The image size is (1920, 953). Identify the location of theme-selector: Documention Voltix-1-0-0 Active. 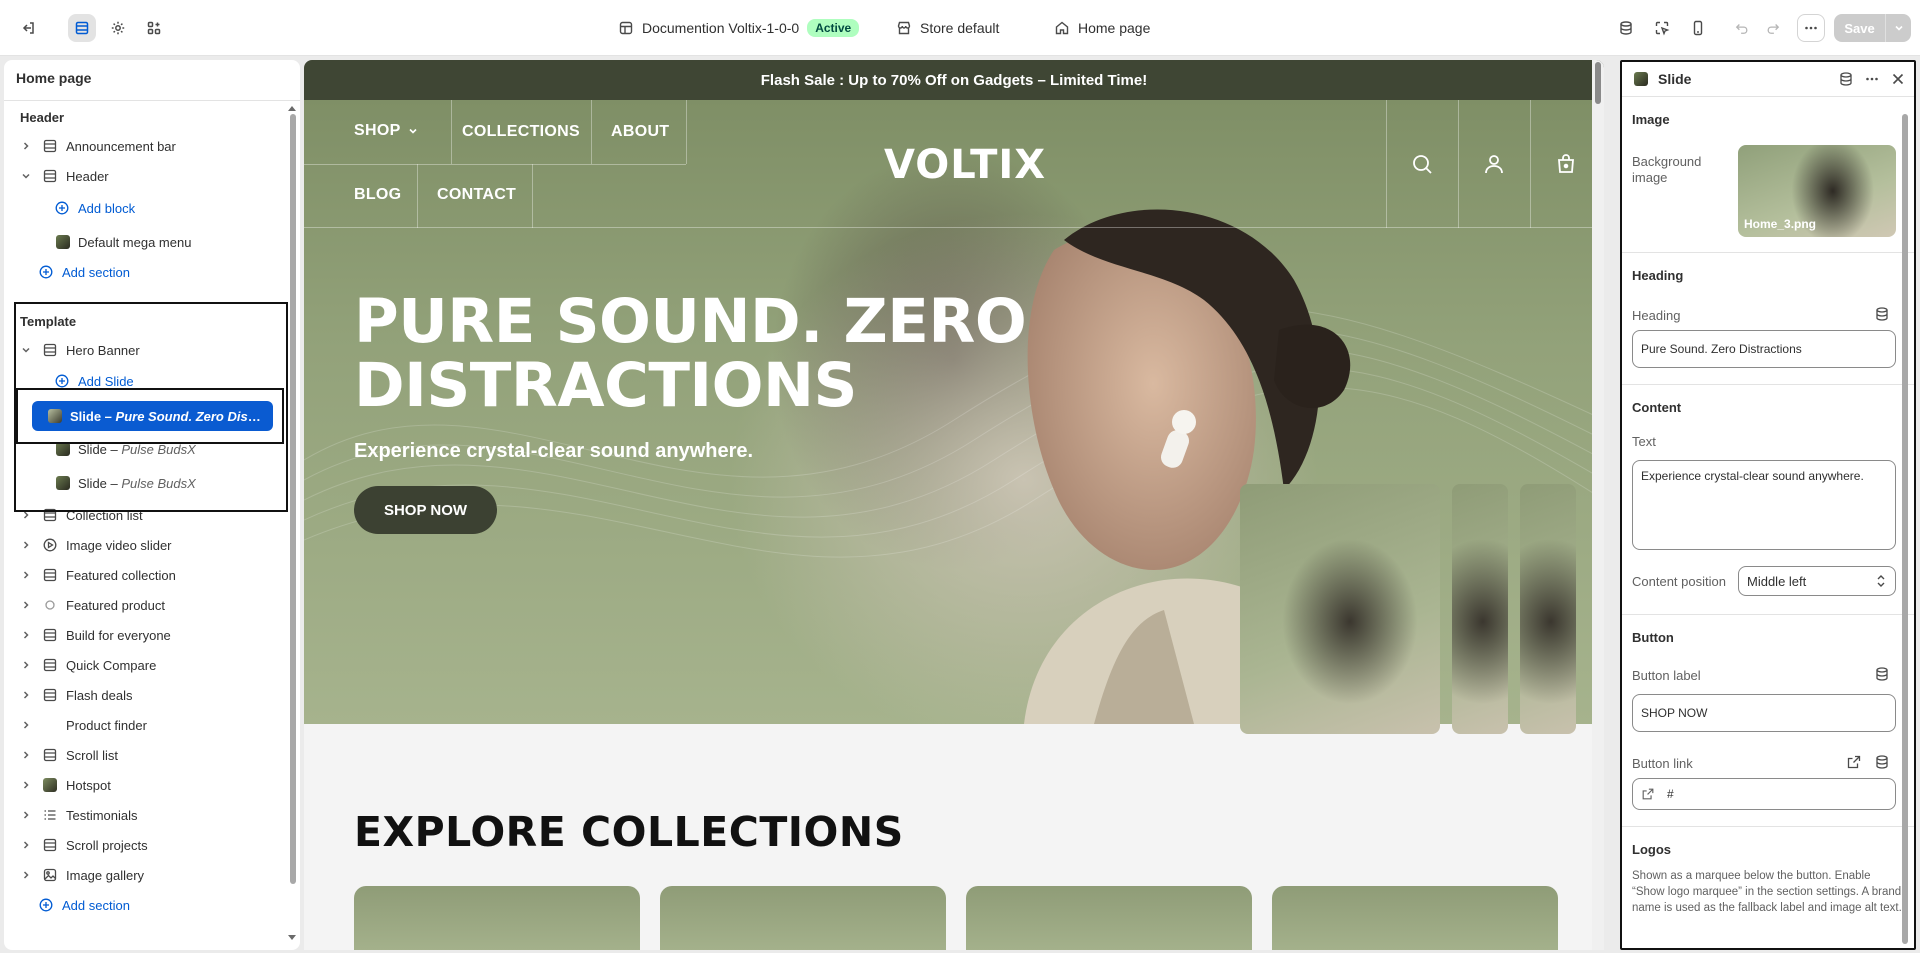
(739, 28).